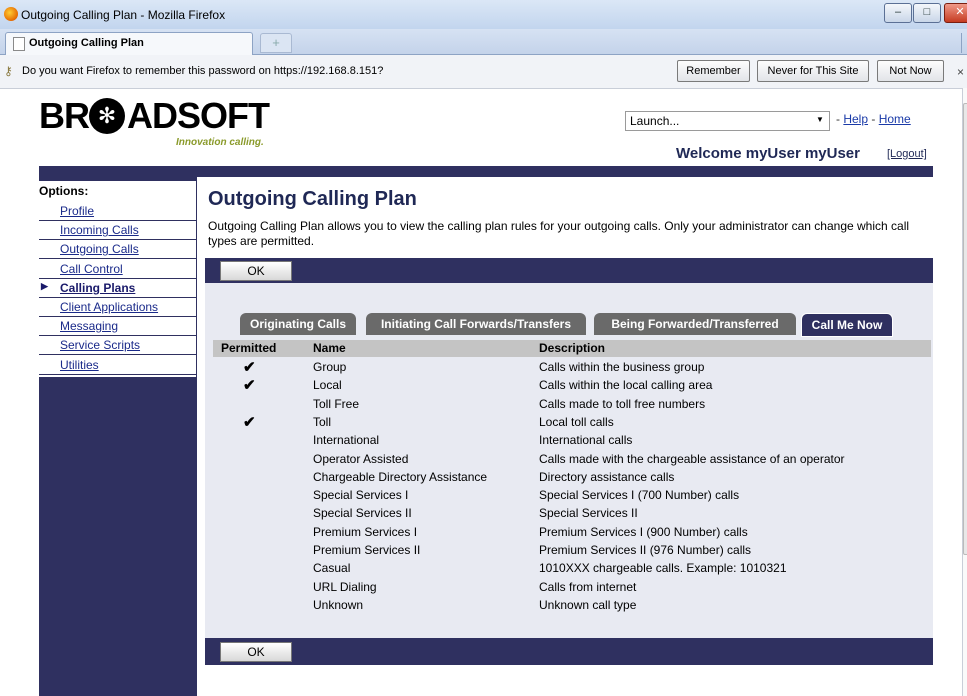 This screenshot has height=696, width=967. I want to click on minimize-button: –, so click(898, 13).